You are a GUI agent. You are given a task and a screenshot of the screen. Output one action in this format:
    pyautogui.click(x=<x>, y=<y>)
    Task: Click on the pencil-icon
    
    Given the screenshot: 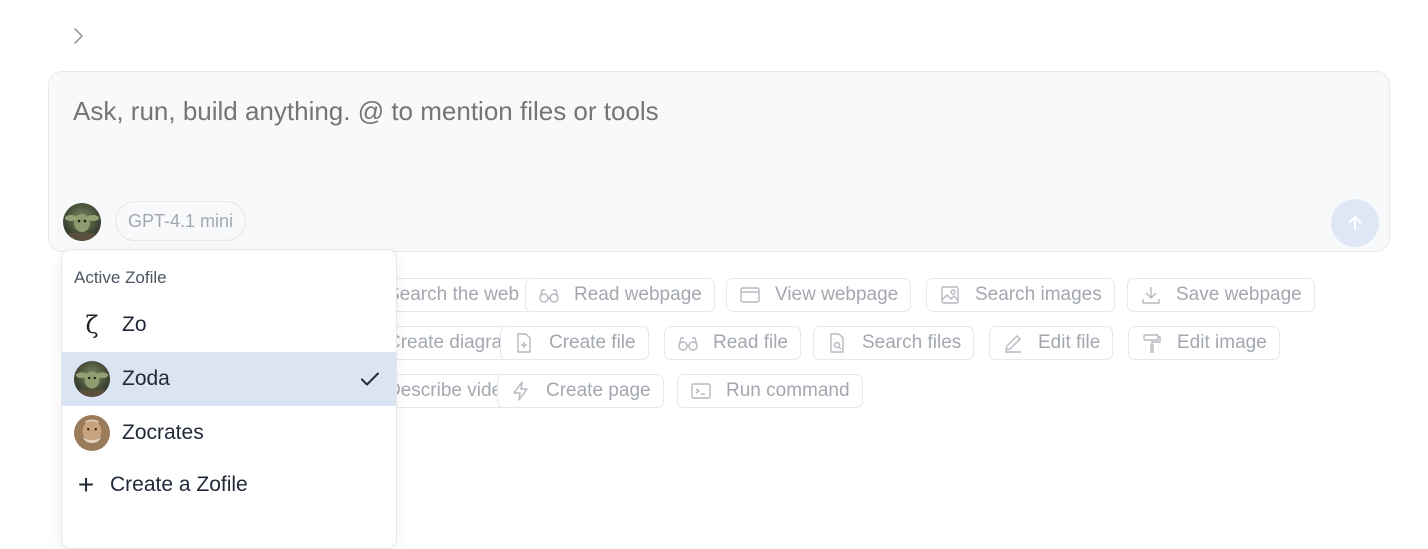 What is the action you would take?
    pyautogui.click(x=1013, y=344)
    